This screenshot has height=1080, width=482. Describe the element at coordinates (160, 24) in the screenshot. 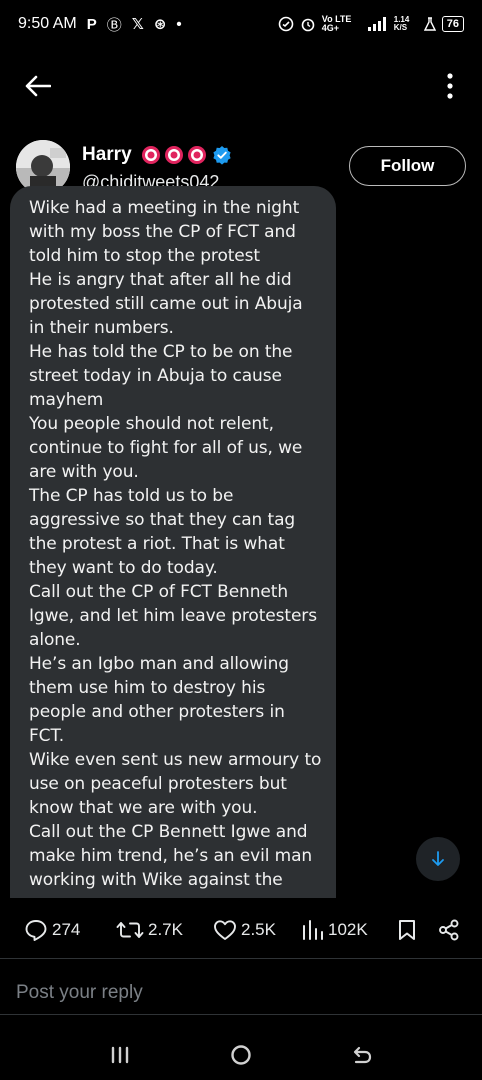

I see `chrome-icon: ⊛` at that location.